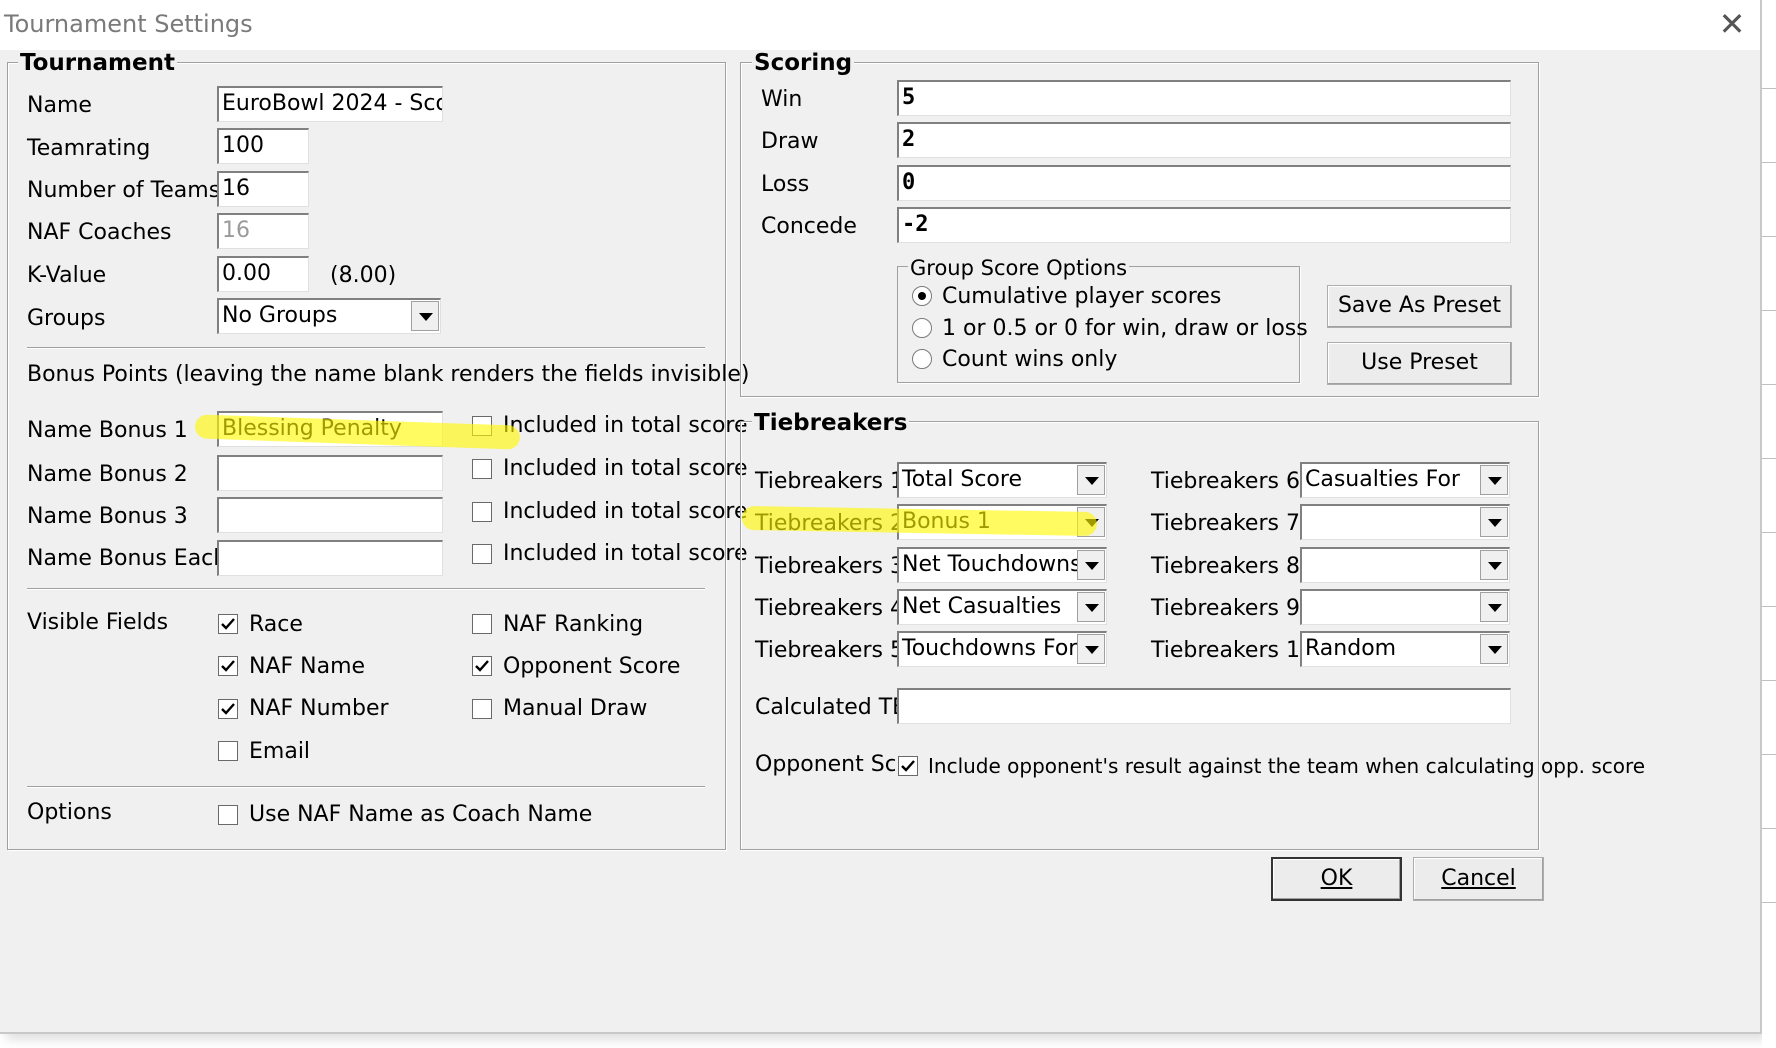  I want to click on bonus-2-included-checkbox, so click(482, 469).